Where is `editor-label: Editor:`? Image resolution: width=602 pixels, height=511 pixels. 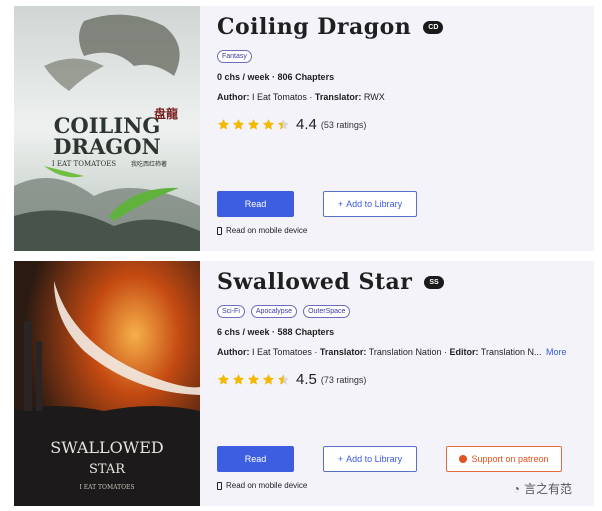
editor-label: Editor: is located at coordinates (464, 352).